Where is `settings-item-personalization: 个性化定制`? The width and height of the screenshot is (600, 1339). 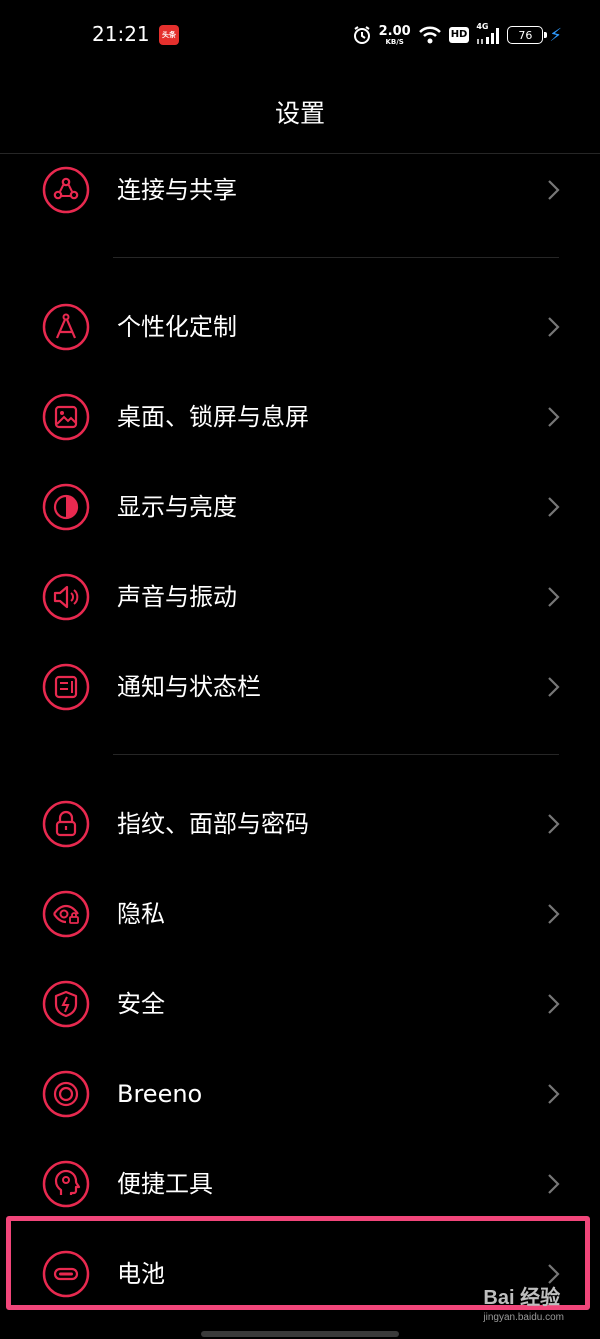 settings-item-personalization: 个性化定制 is located at coordinates (300, 327).